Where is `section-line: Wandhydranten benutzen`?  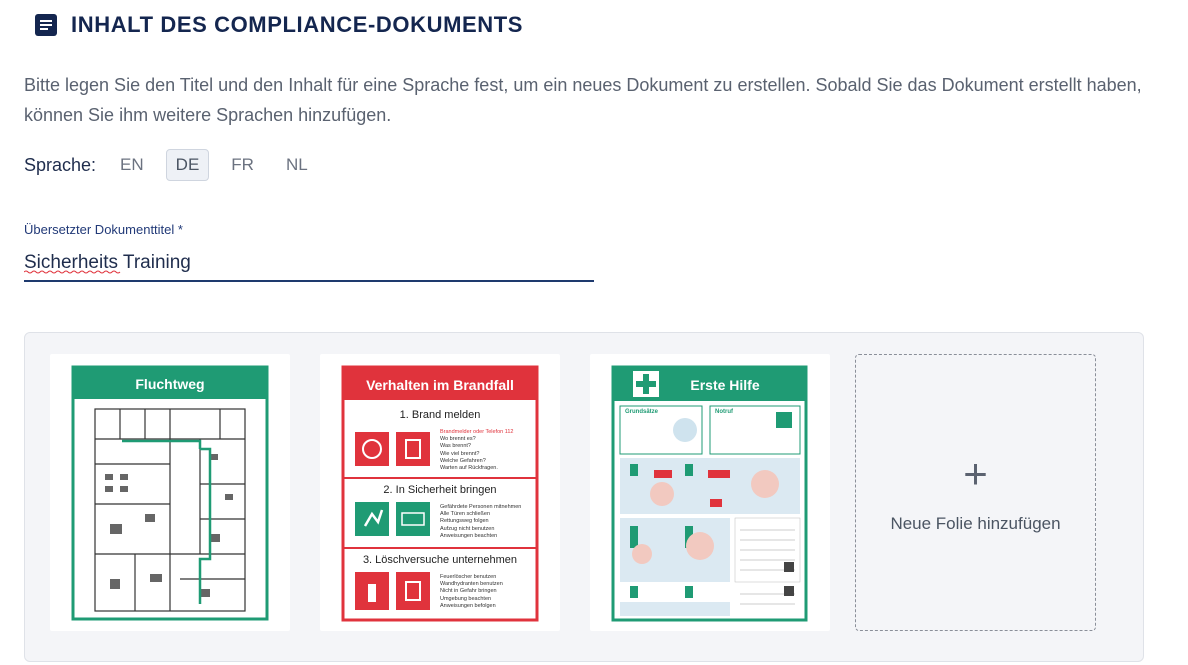
section-line: Wandhydranten benutzen is located at coordinates (471, 584).